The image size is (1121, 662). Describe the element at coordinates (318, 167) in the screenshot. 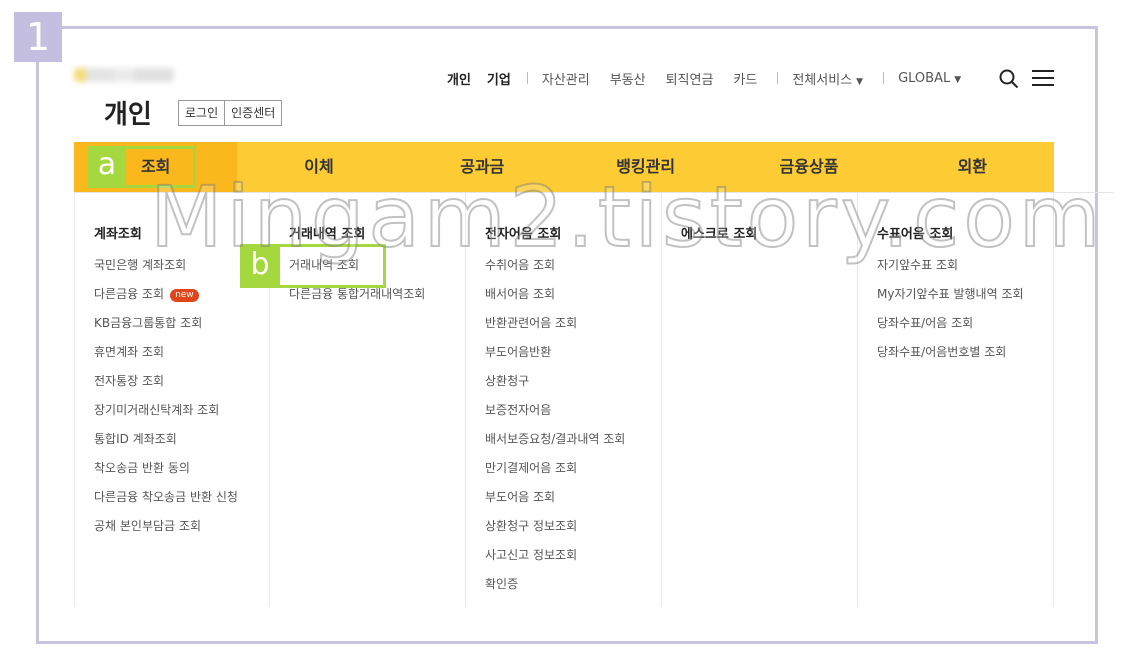

I see `tab-transfer: 이체` at that location.